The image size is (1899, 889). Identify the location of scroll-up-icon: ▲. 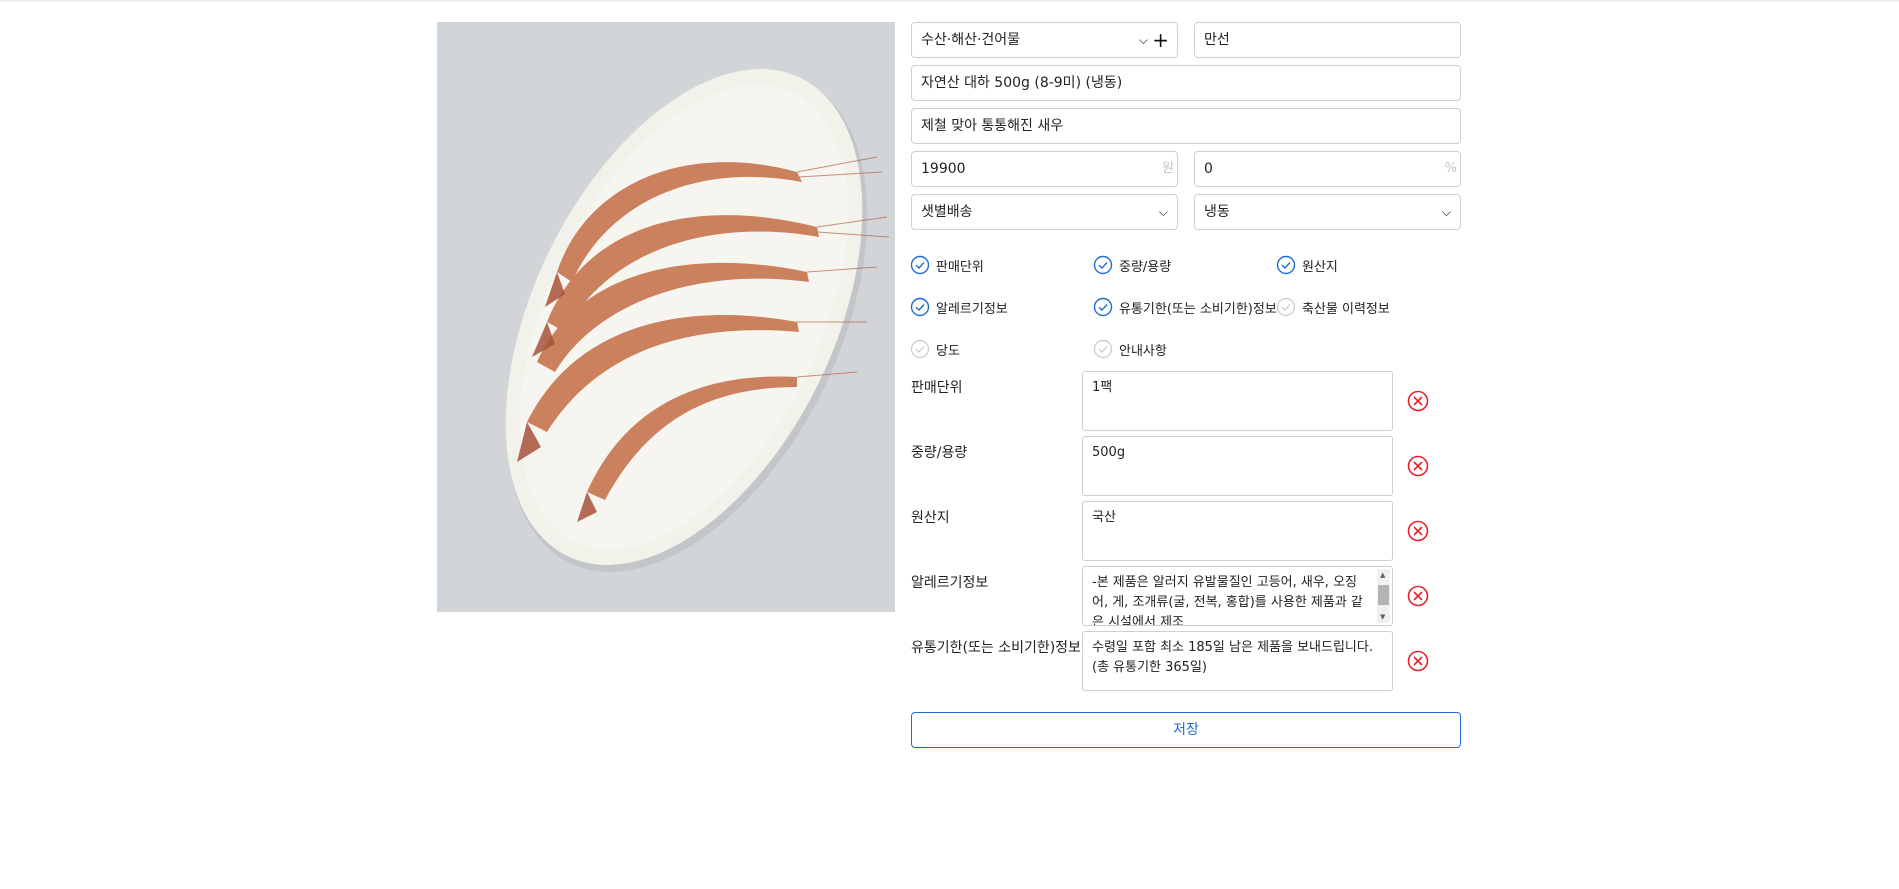
(1382, 575).